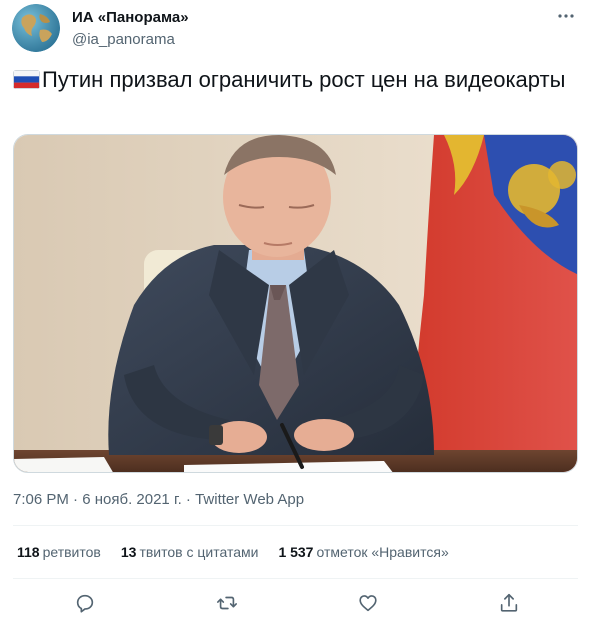 This screenshot has width=592, height=625. I want to click on share-button, so click(509, 603).